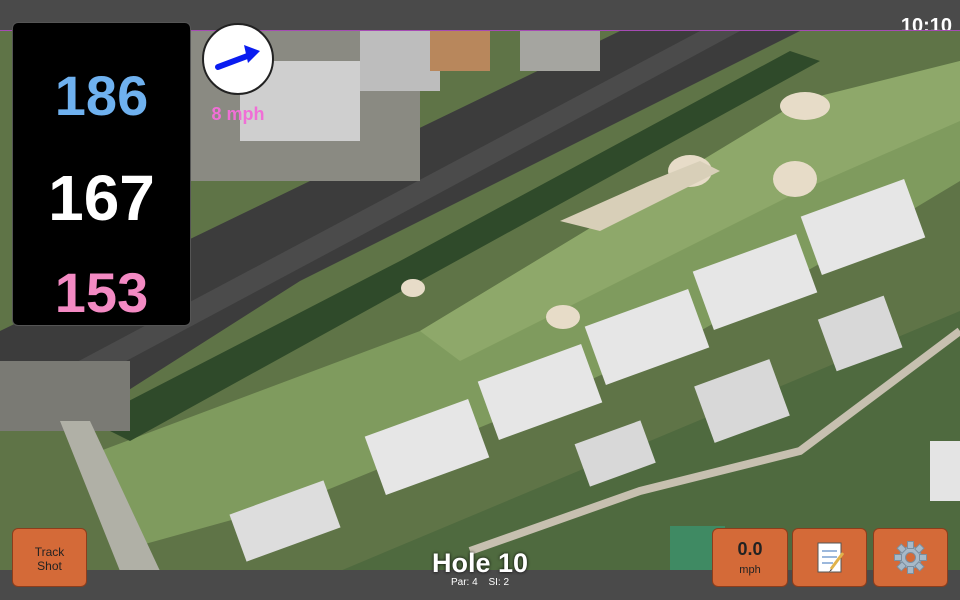  What do you see at coordinates (480, 582) in the screenshot?
I see `hole-info: Par: 4 SI: 2` at bounding box center [480, 582].